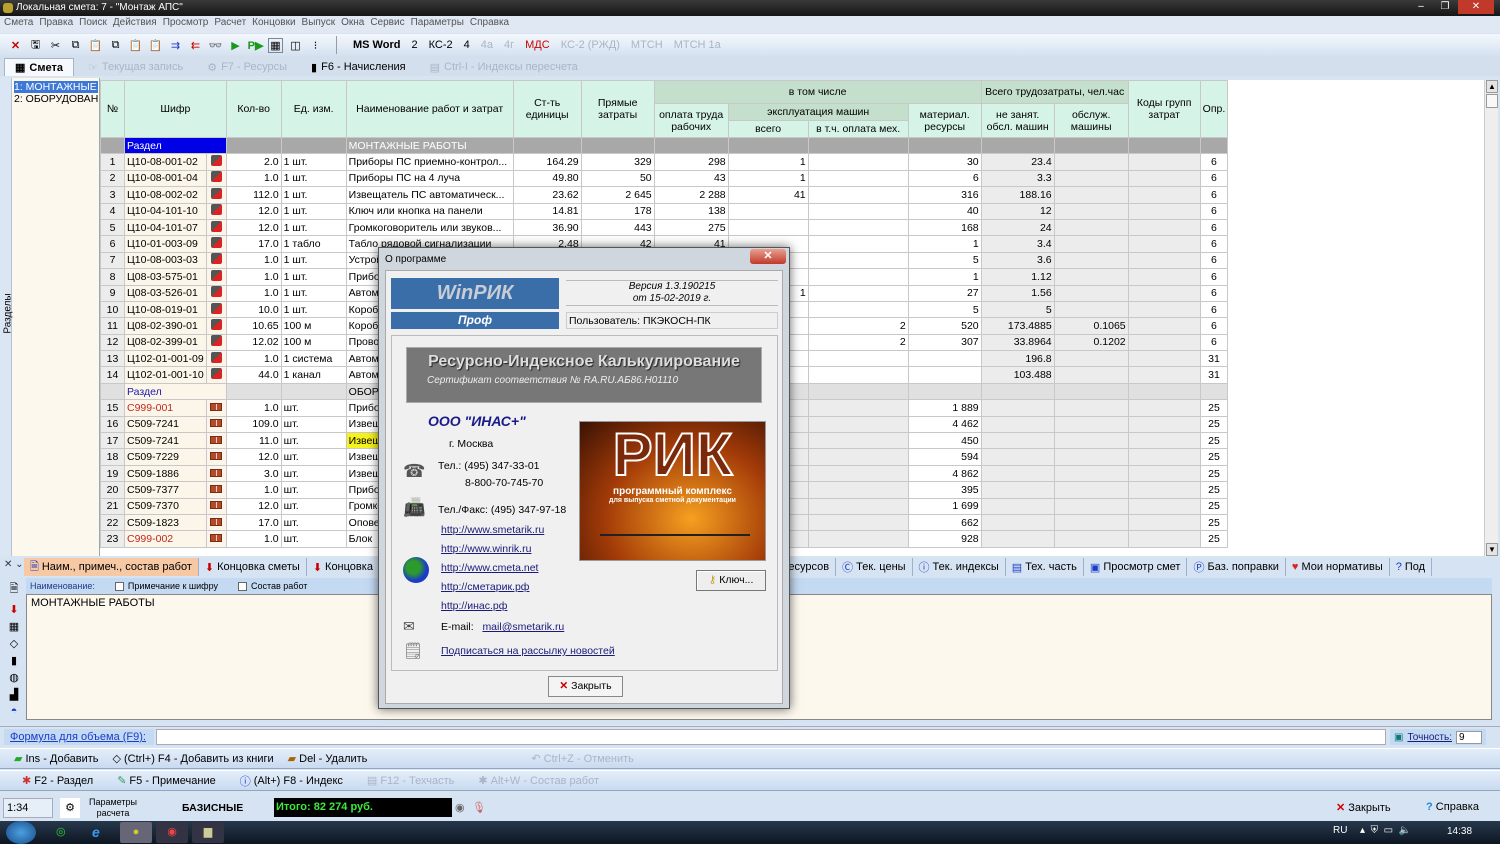 The width and height of the screenshot is (1500, 844). What do you see at coordinates (414, 45) in the screenshot?
I see `form-2-button: 2` at bounding box center [414, 45].